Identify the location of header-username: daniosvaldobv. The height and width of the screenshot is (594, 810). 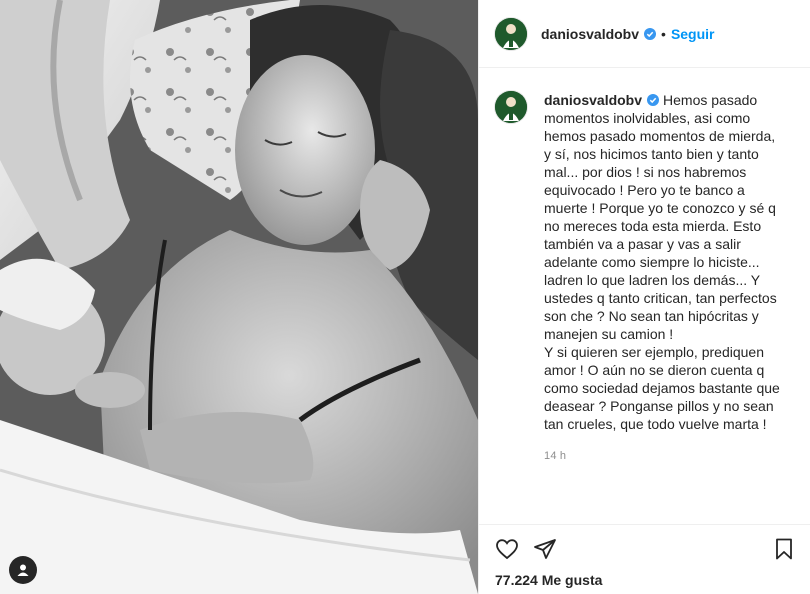
(590, 34).